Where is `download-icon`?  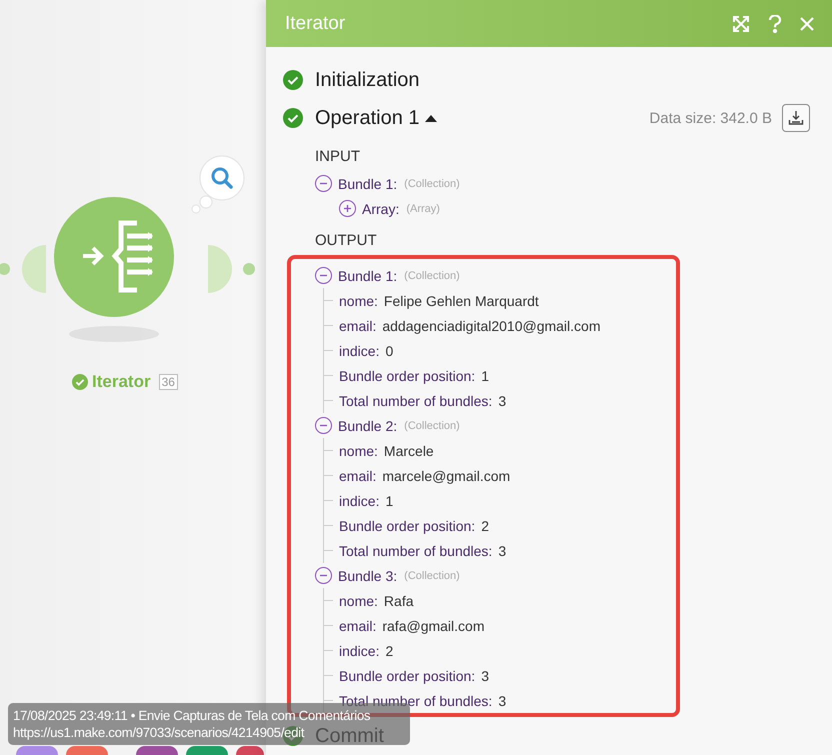
download-icon is located at coordinates (796, 118).